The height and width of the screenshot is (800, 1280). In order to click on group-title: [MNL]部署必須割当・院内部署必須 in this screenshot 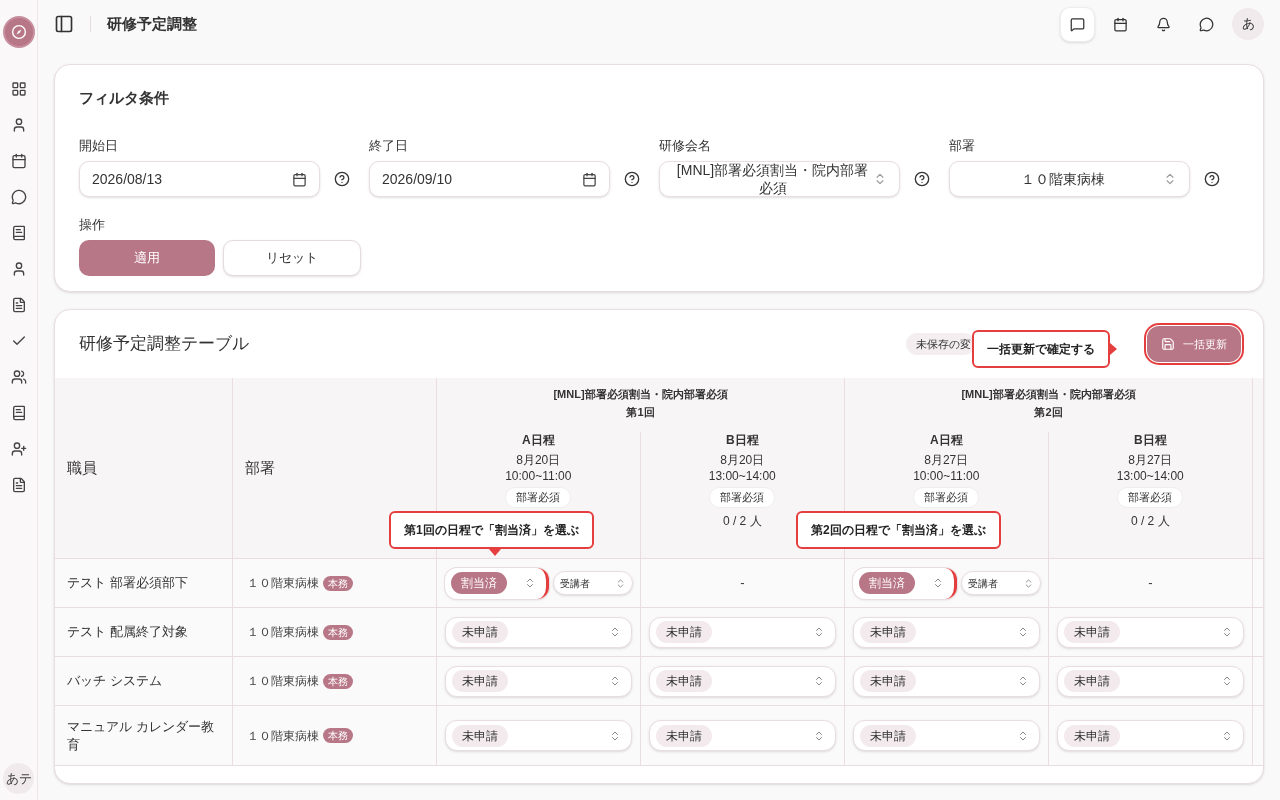, I will do `click(640, 394)`.